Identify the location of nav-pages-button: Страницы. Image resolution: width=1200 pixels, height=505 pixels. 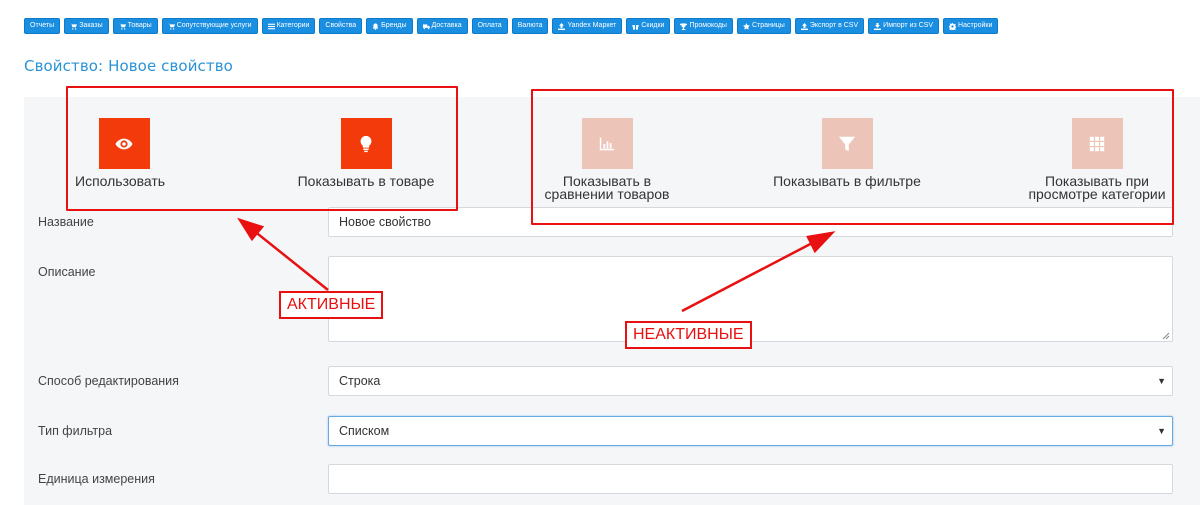
(763, 26).